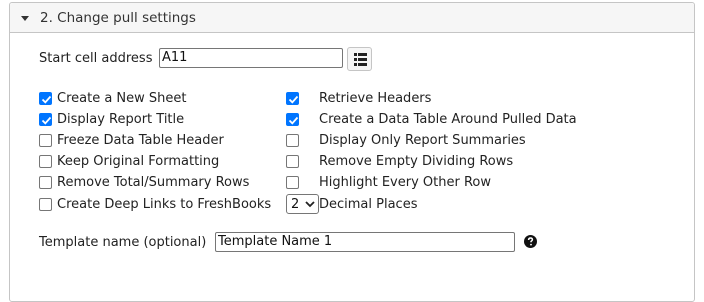  What do you see at coordinates (405, 182) in the screenshot?
I see `option-label-highlight-rows: Highlight Every Other Row` at bounding box center [405, 182].